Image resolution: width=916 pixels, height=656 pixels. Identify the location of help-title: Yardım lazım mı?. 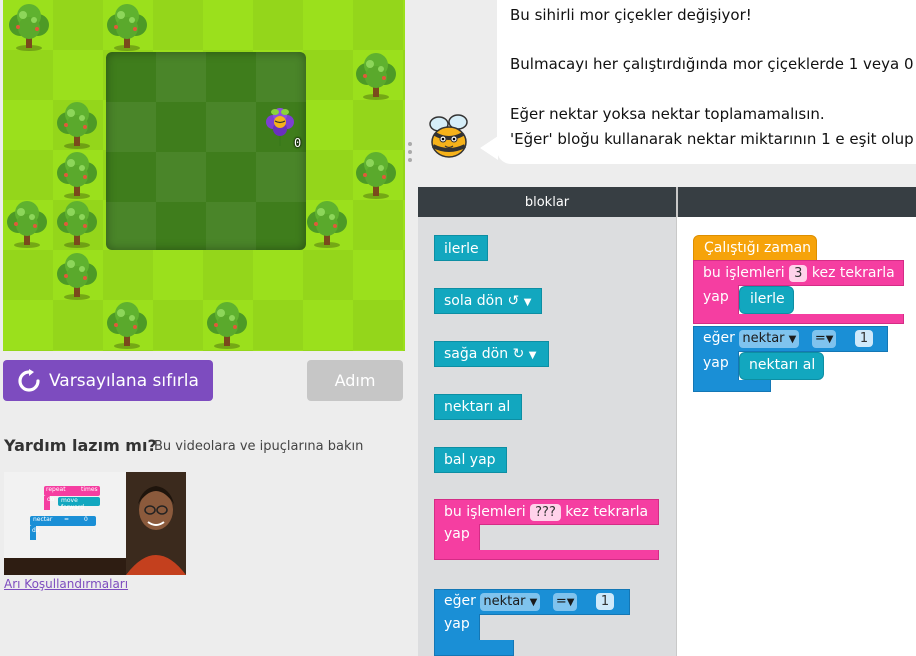
(80, 445).